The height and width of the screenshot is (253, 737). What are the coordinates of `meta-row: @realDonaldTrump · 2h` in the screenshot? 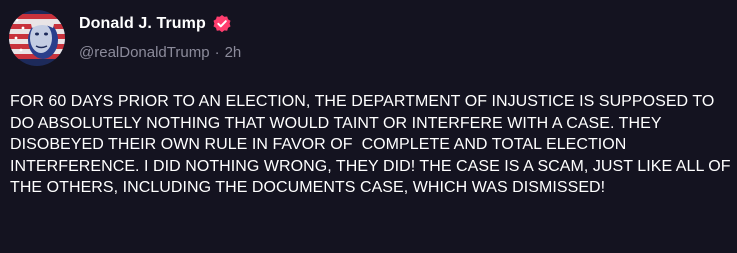 It's located at (160, 52).